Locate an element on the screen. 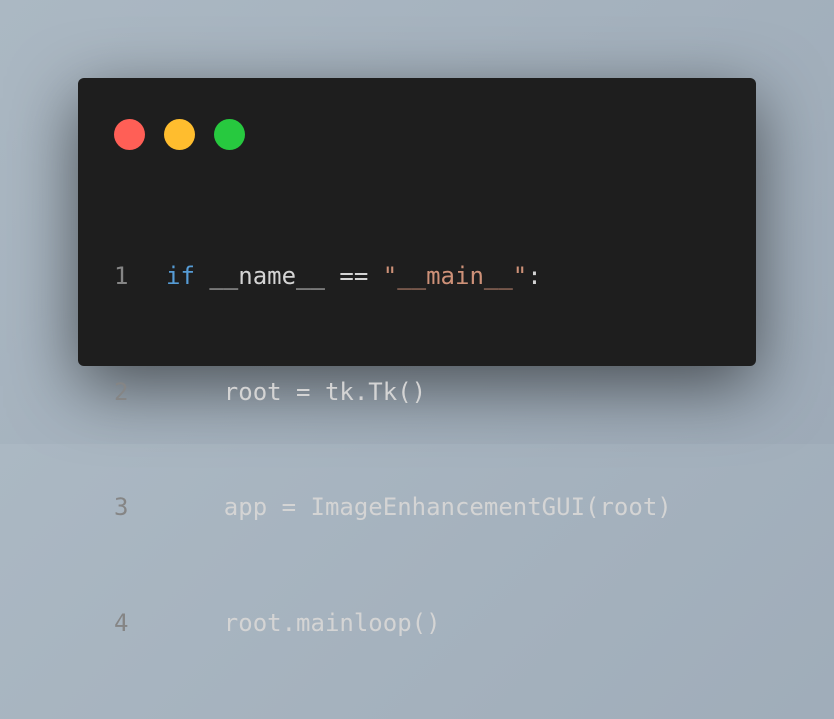 This screenshot has width=834, height=719. line-number: 2 is located at coordinates (121, 391).